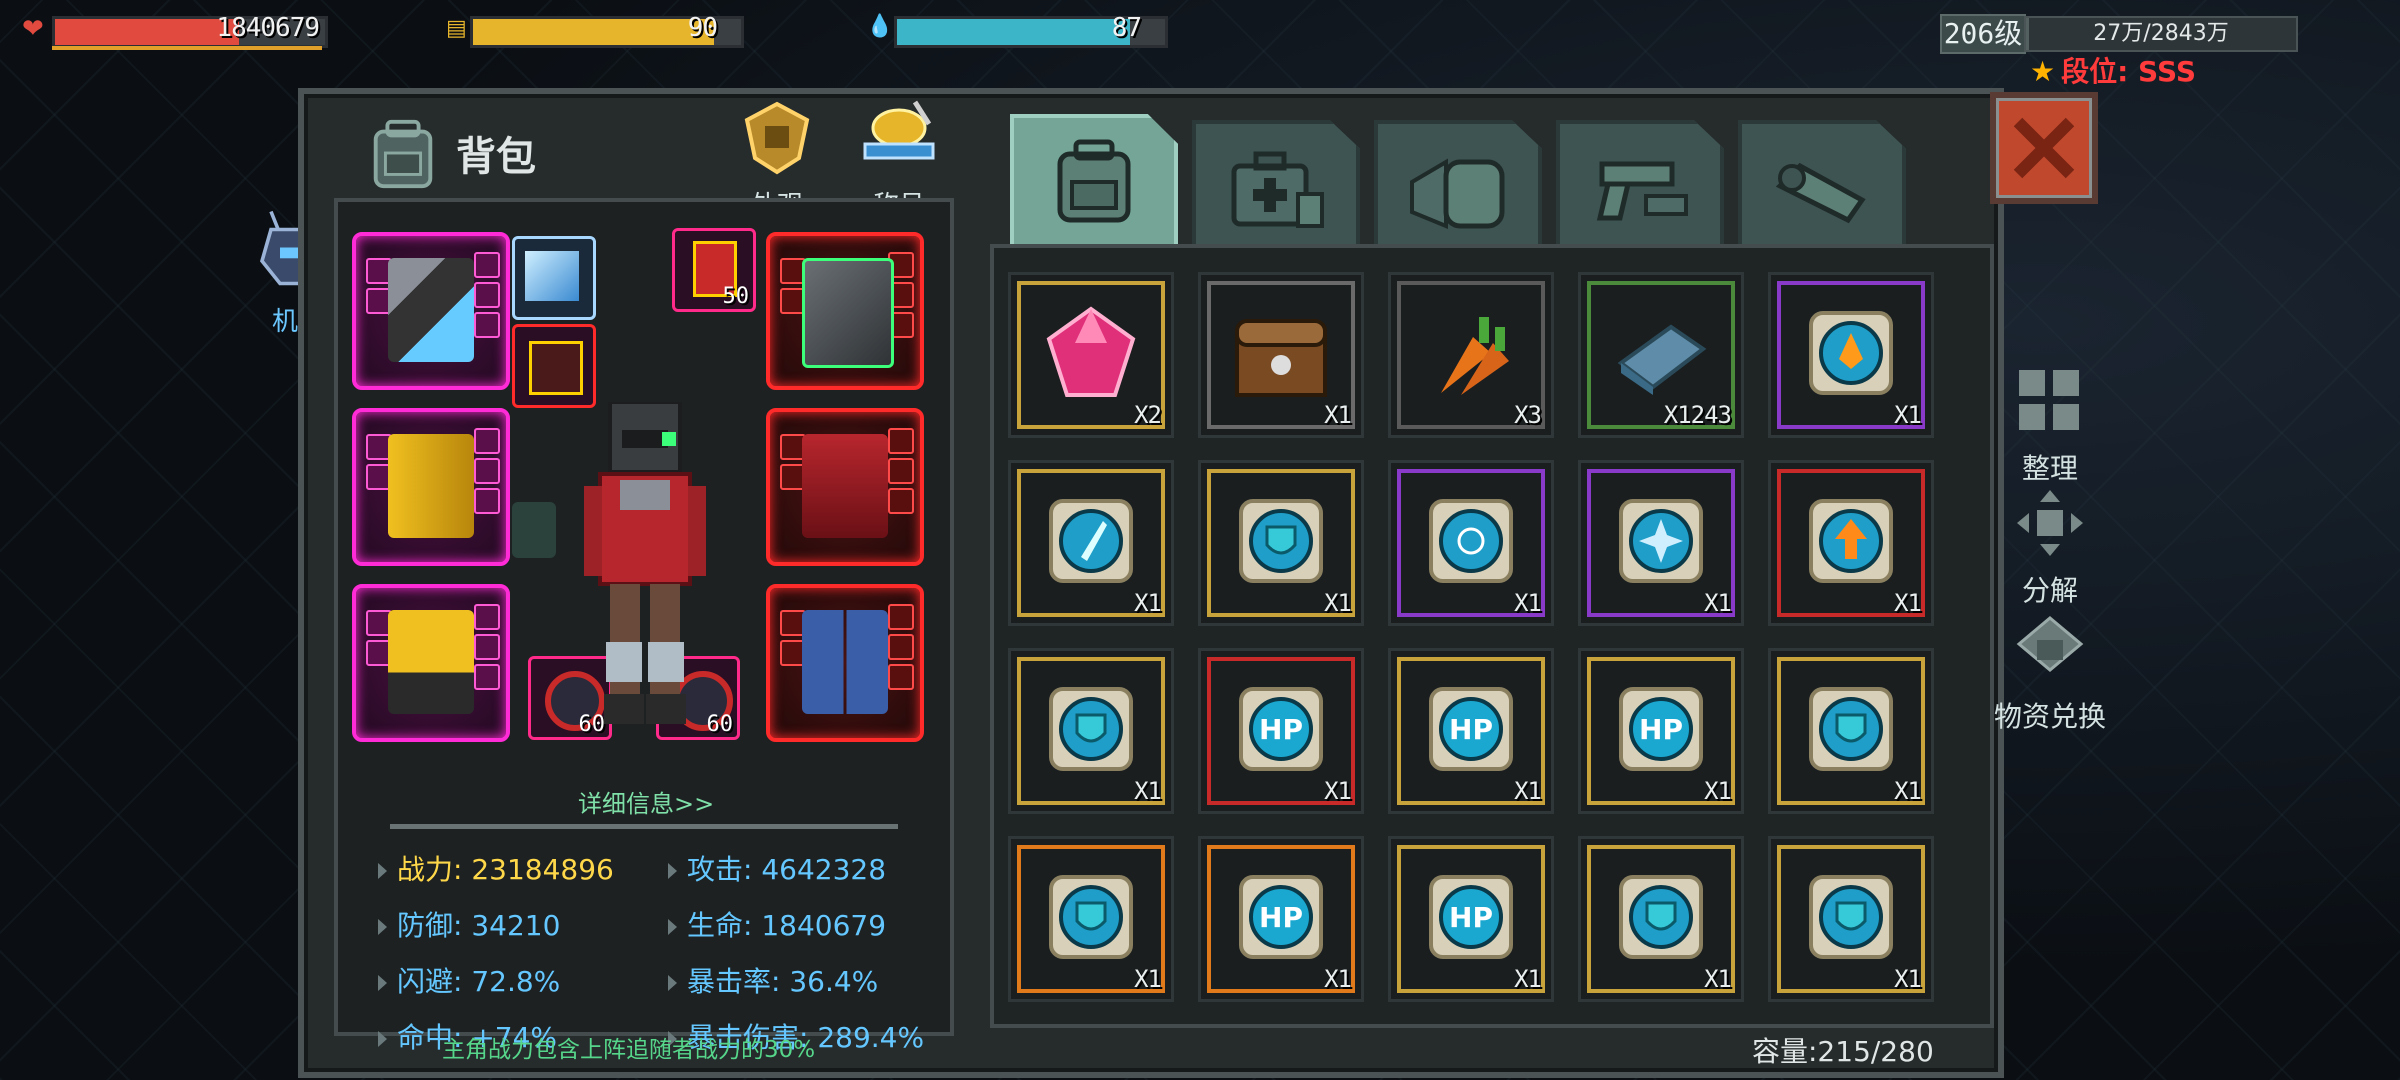 This screenshot has height=1080, width=2400. What do you see at coordinates (1457, 193) in the screenshot?
I see `bread-icon` at bounding box center [1457, 193].